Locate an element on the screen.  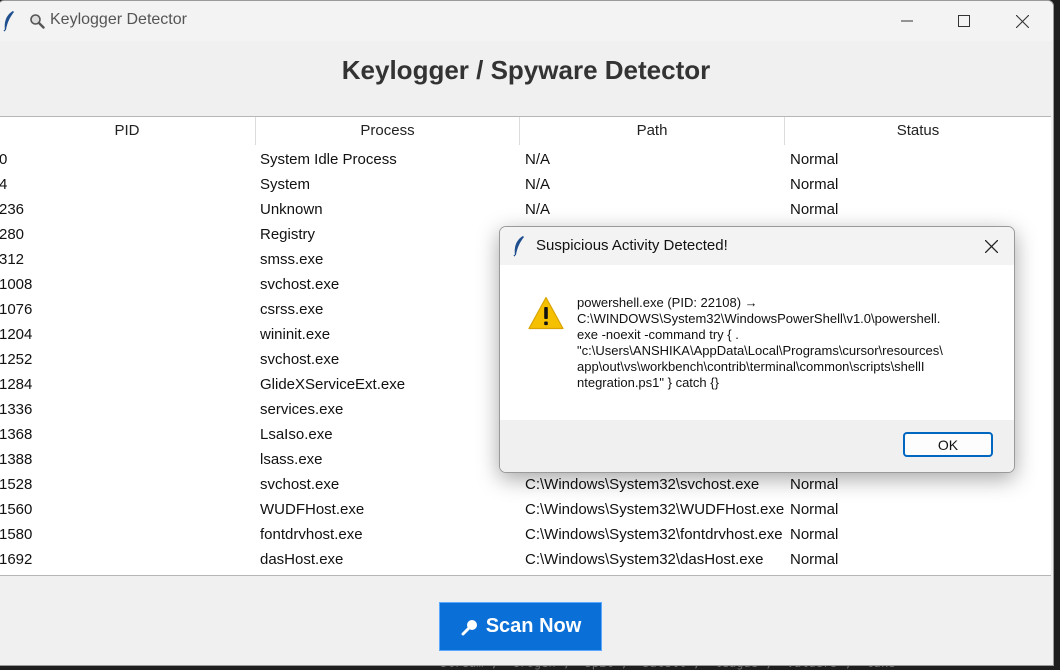
window-title: Keylogger Detector is located at coordinates (118, 19).